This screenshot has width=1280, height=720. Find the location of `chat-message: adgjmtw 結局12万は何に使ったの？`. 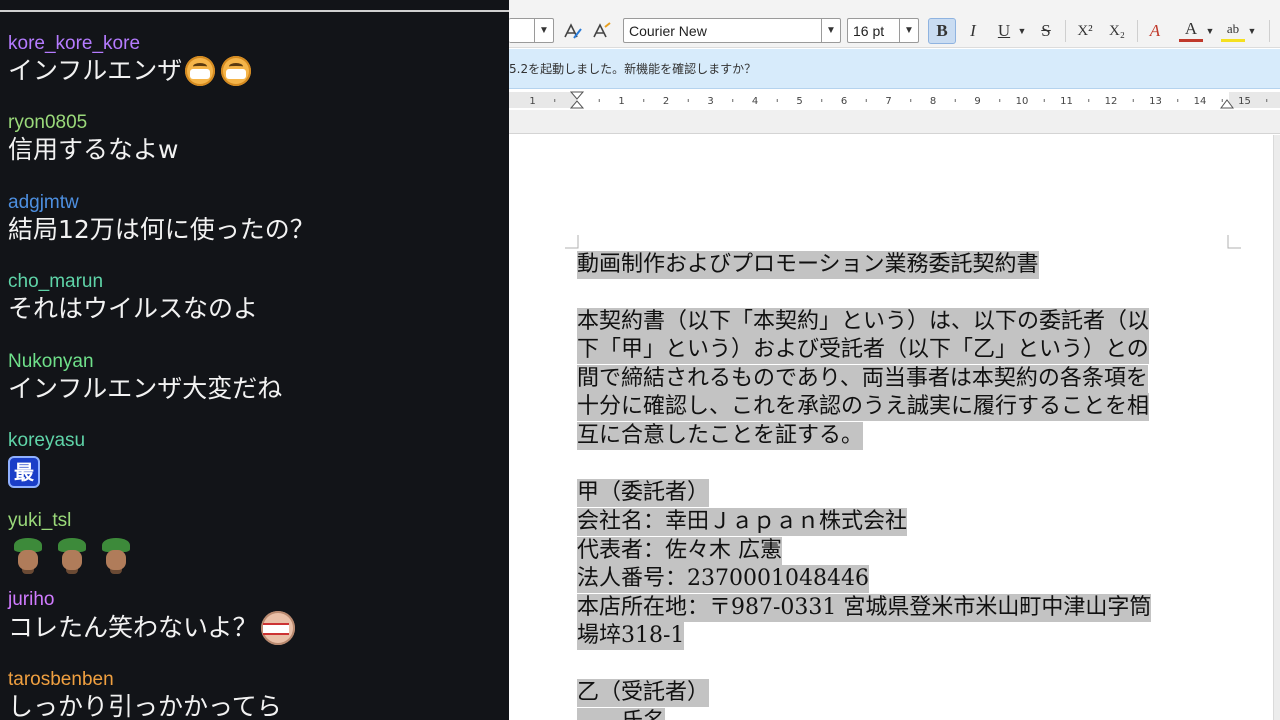

chat-message: adgjmtw 結局12万は何に使ったの？ is located at coordinates (255, 219).